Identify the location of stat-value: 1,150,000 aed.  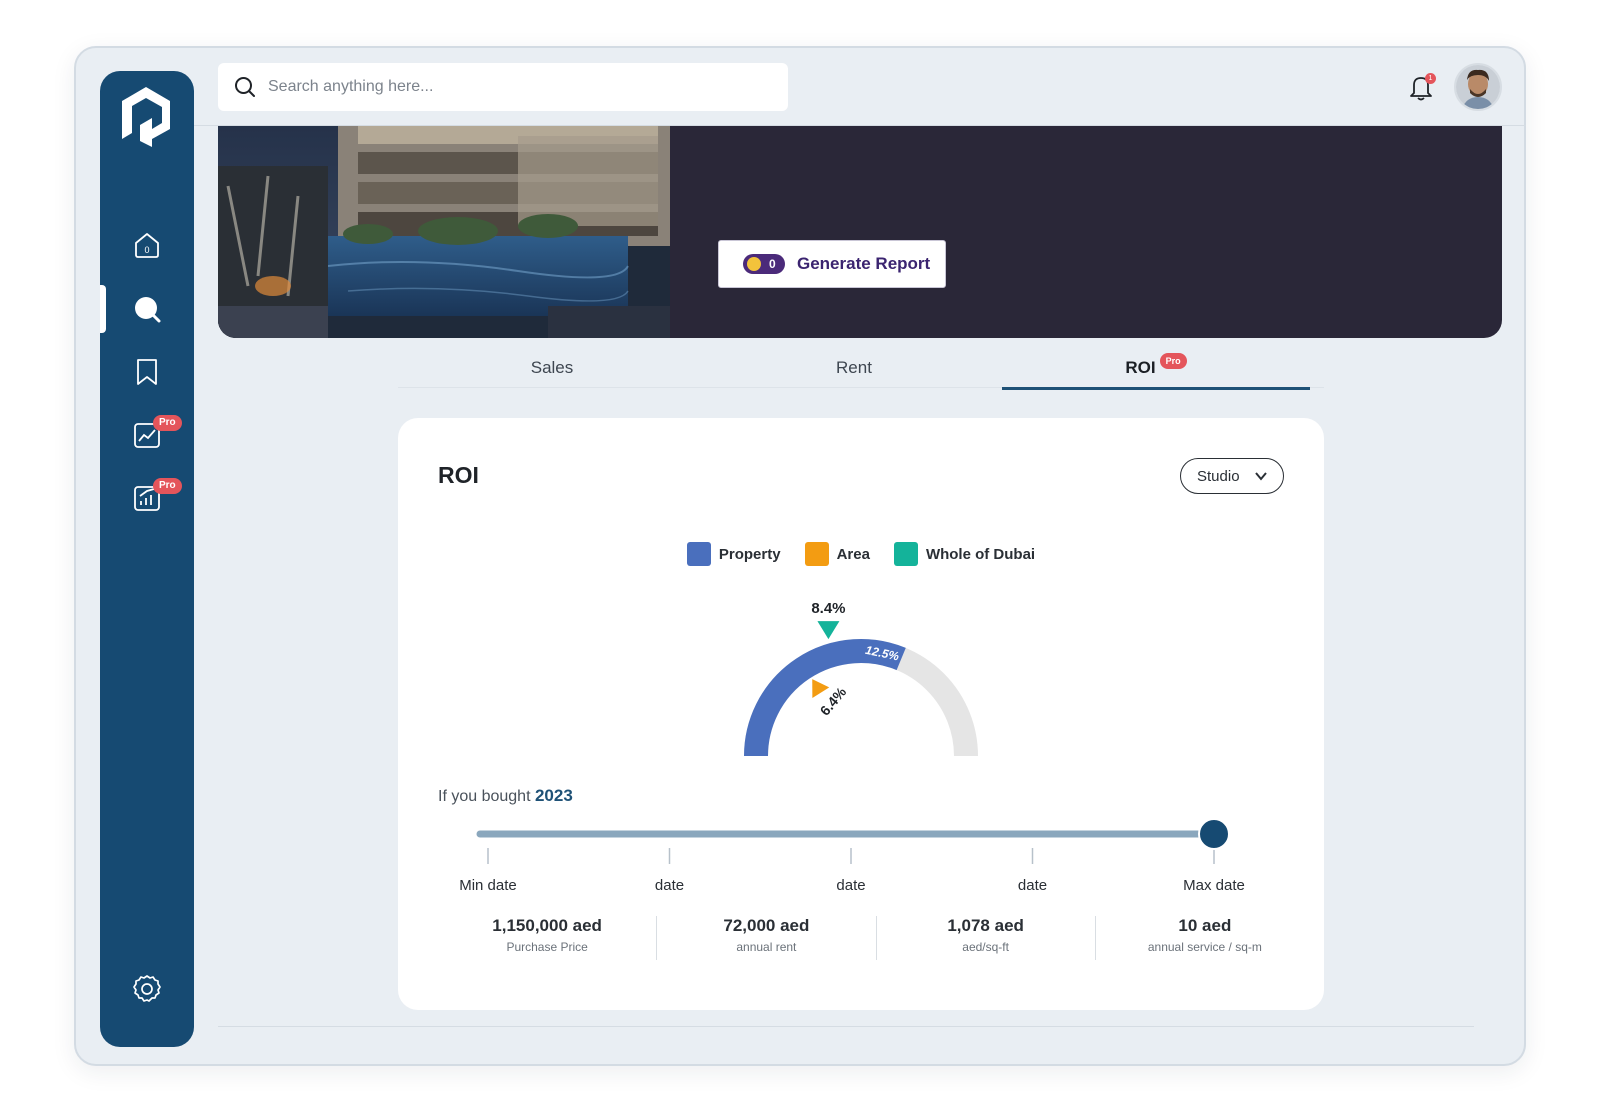
(547, 925).